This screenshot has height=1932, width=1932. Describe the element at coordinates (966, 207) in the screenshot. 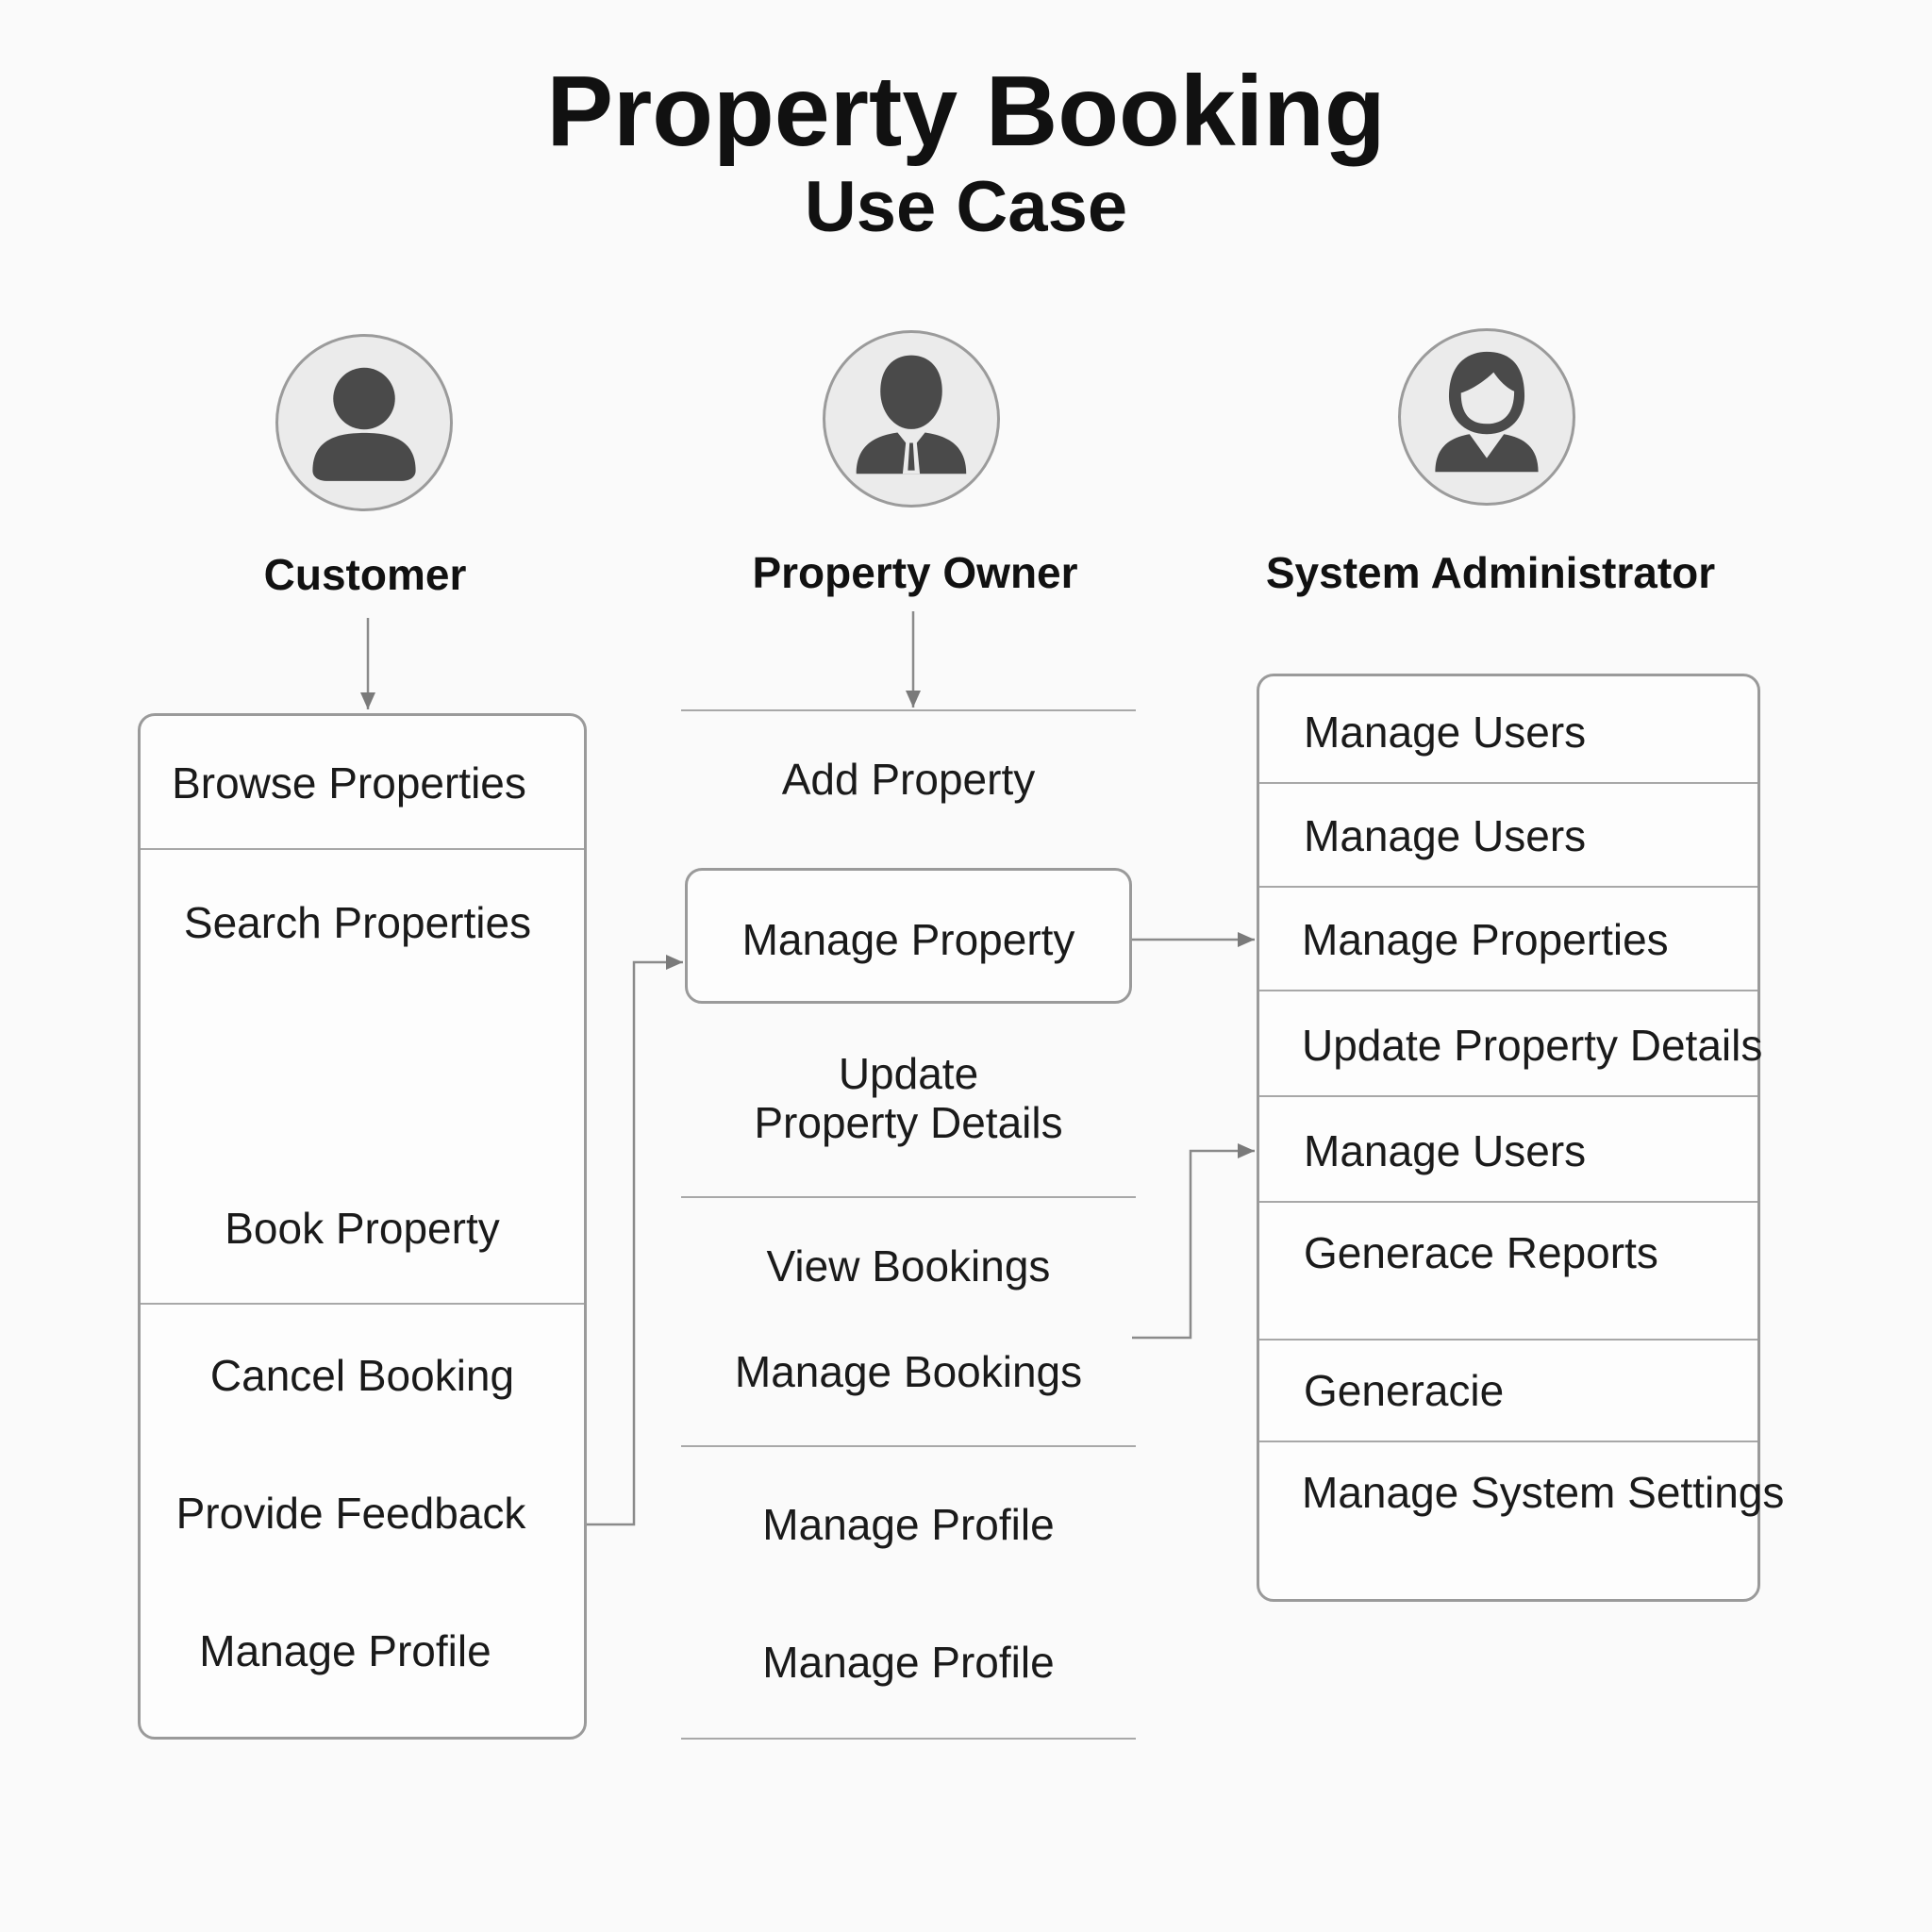

I see `diagram-subtitle: Use Case` at that location.